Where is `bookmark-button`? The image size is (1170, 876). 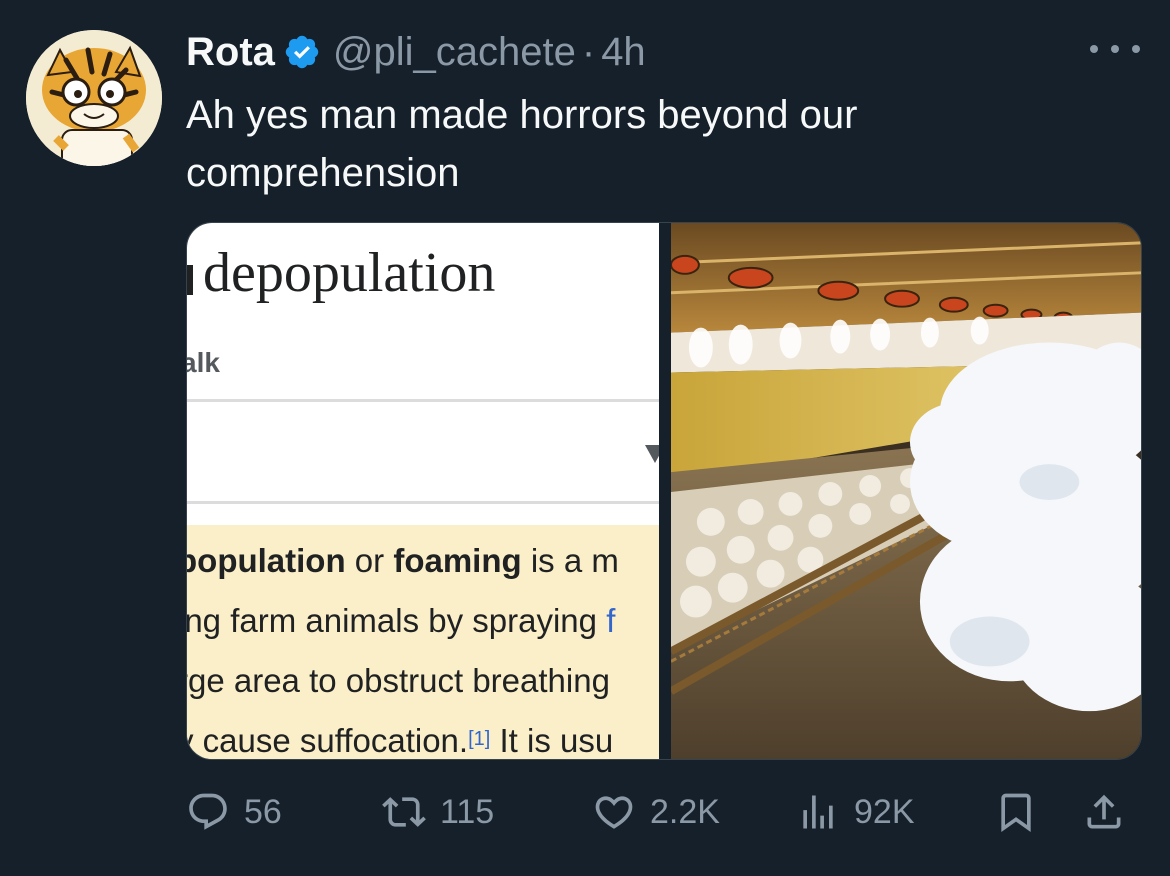
bookmark-button is located at coordinates (1016, 812).